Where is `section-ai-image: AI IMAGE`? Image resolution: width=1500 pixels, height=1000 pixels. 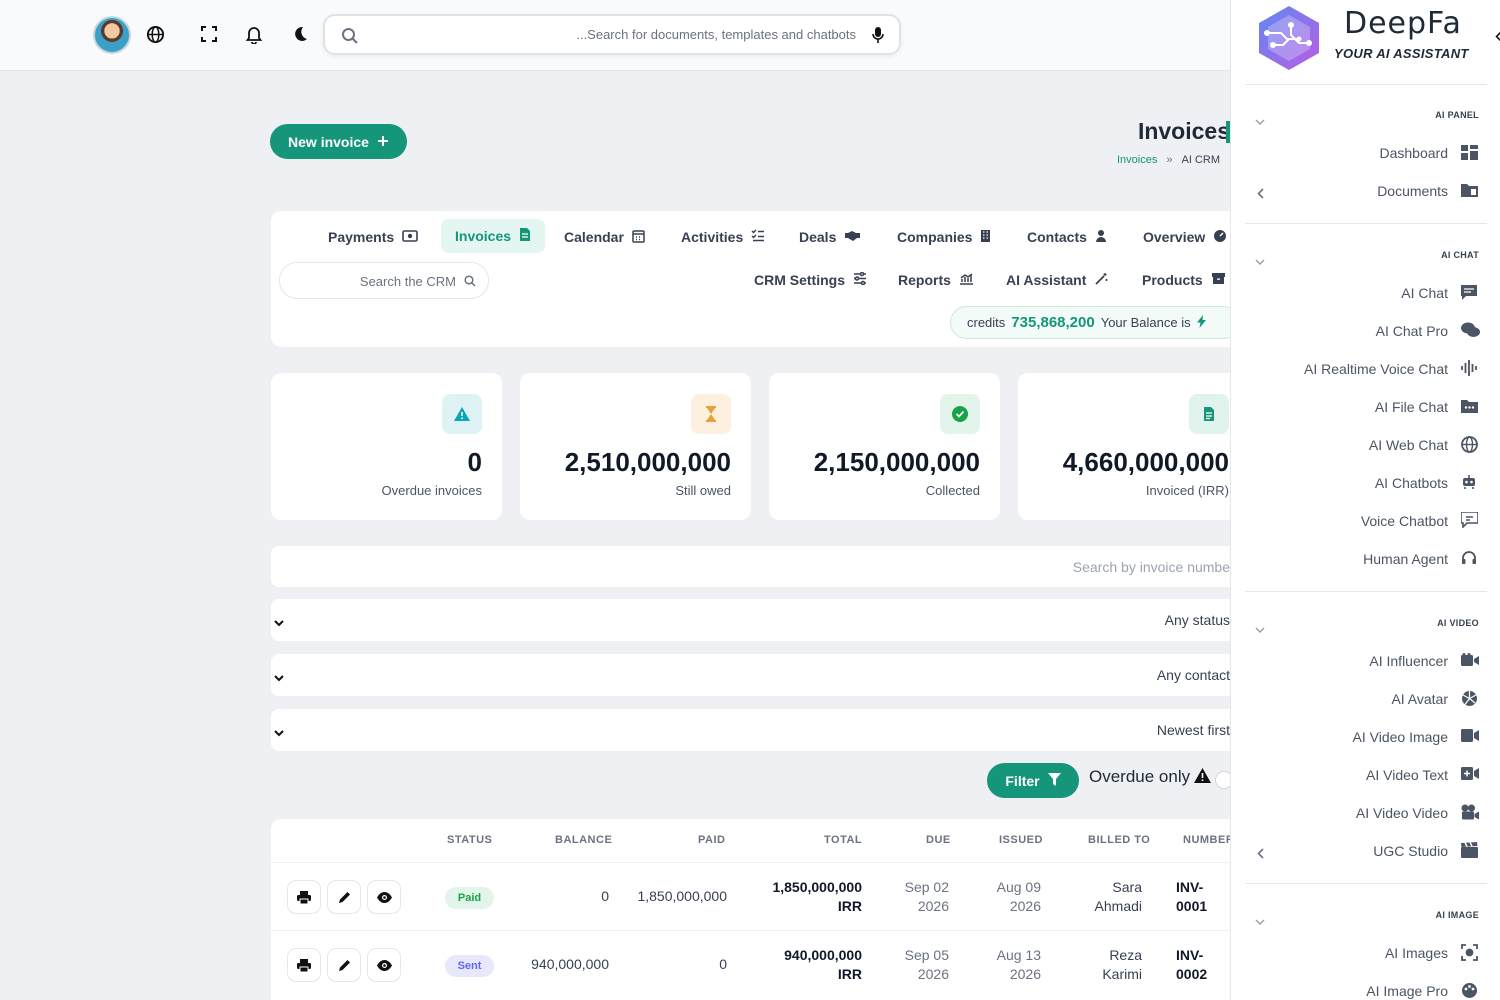 section-ai-image: AI IMAGE is located at coordinates (1457, 915).